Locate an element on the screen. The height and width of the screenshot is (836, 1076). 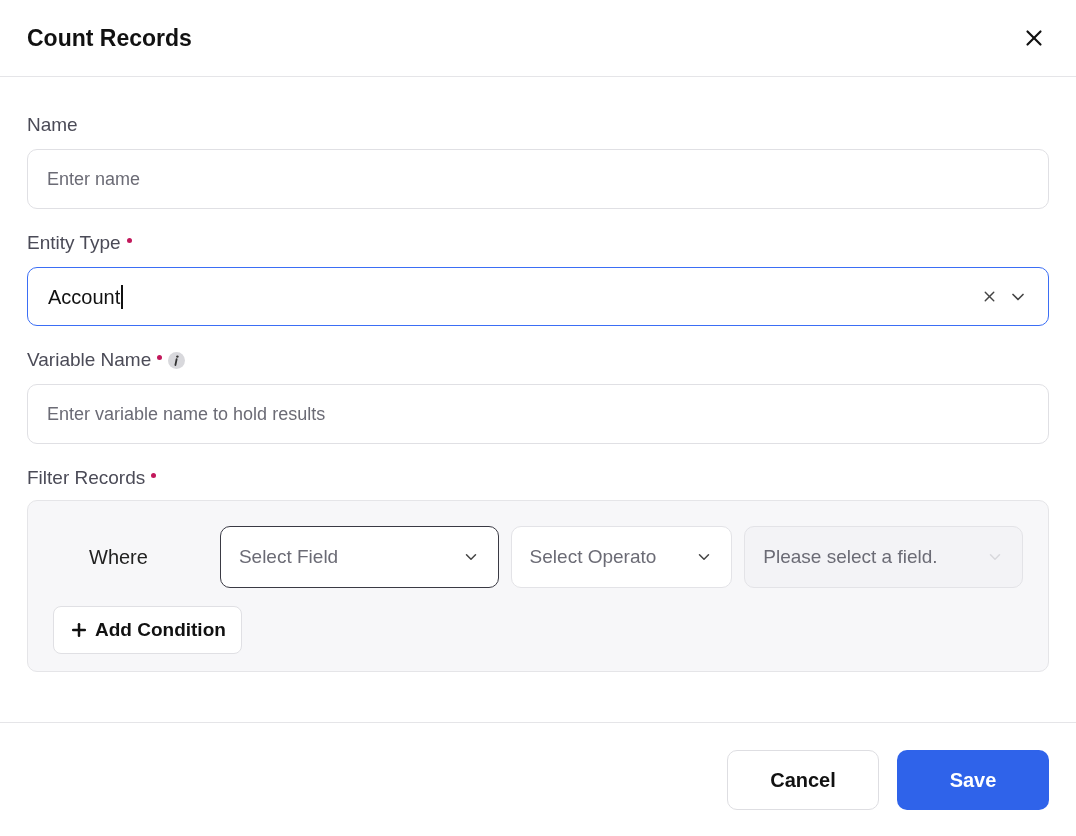
field-label: Name is located at coordinates (52, 124).